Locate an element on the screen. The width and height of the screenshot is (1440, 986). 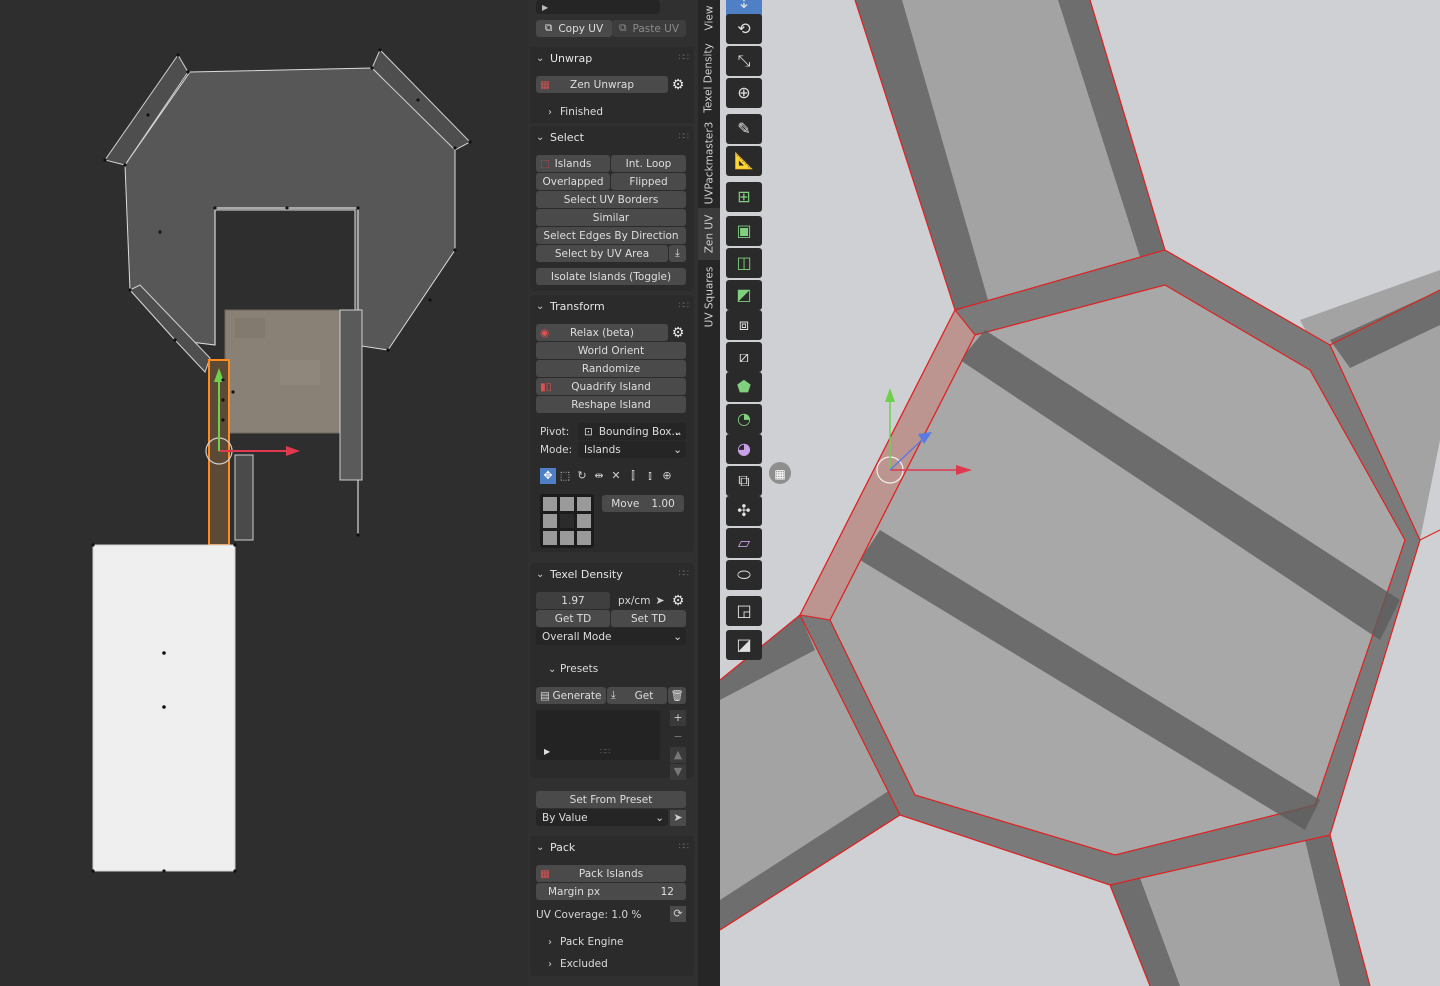
scale-icon: ⤡ is located at coordinates (744, 61).